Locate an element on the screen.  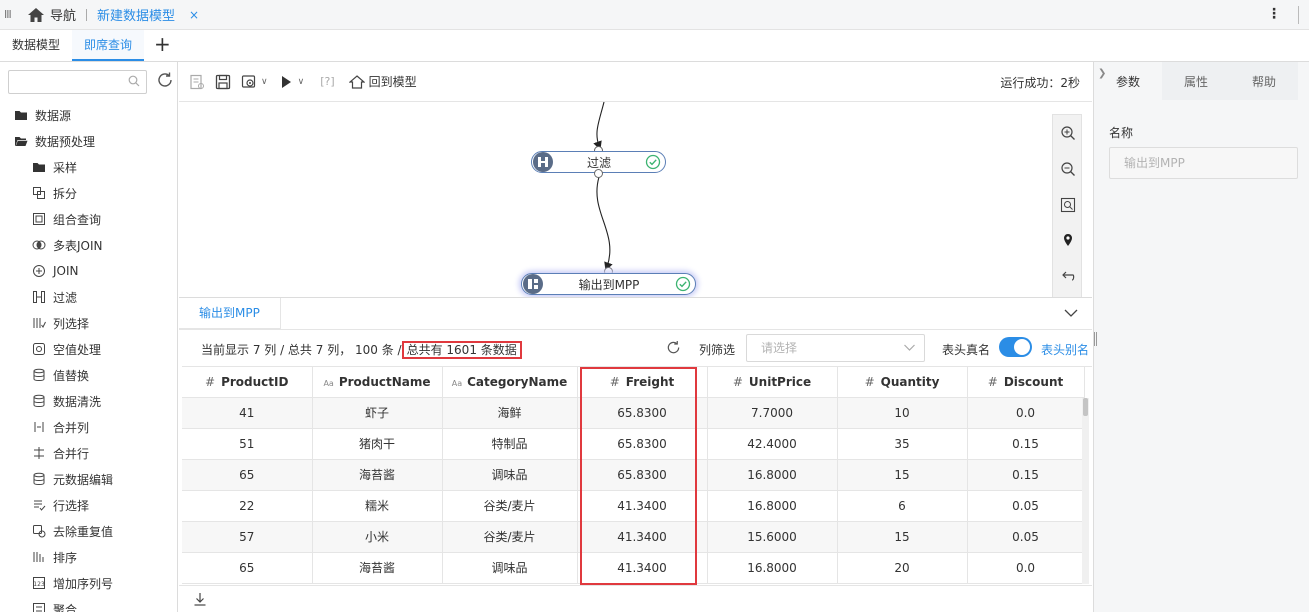
table-row: 22 糯米 谷类/麦片 41.3400 16.8000 6 0.05 is located at coordinates (633, 506).